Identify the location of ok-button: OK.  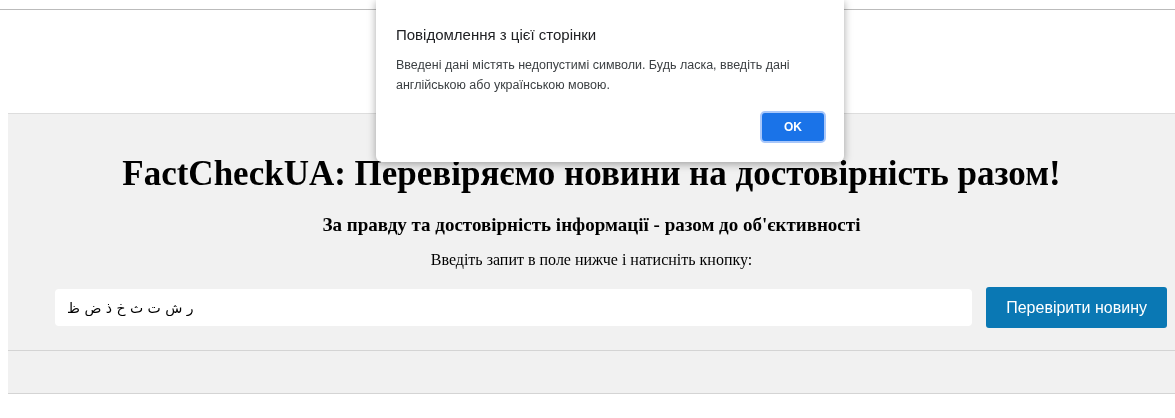
(793, 127).